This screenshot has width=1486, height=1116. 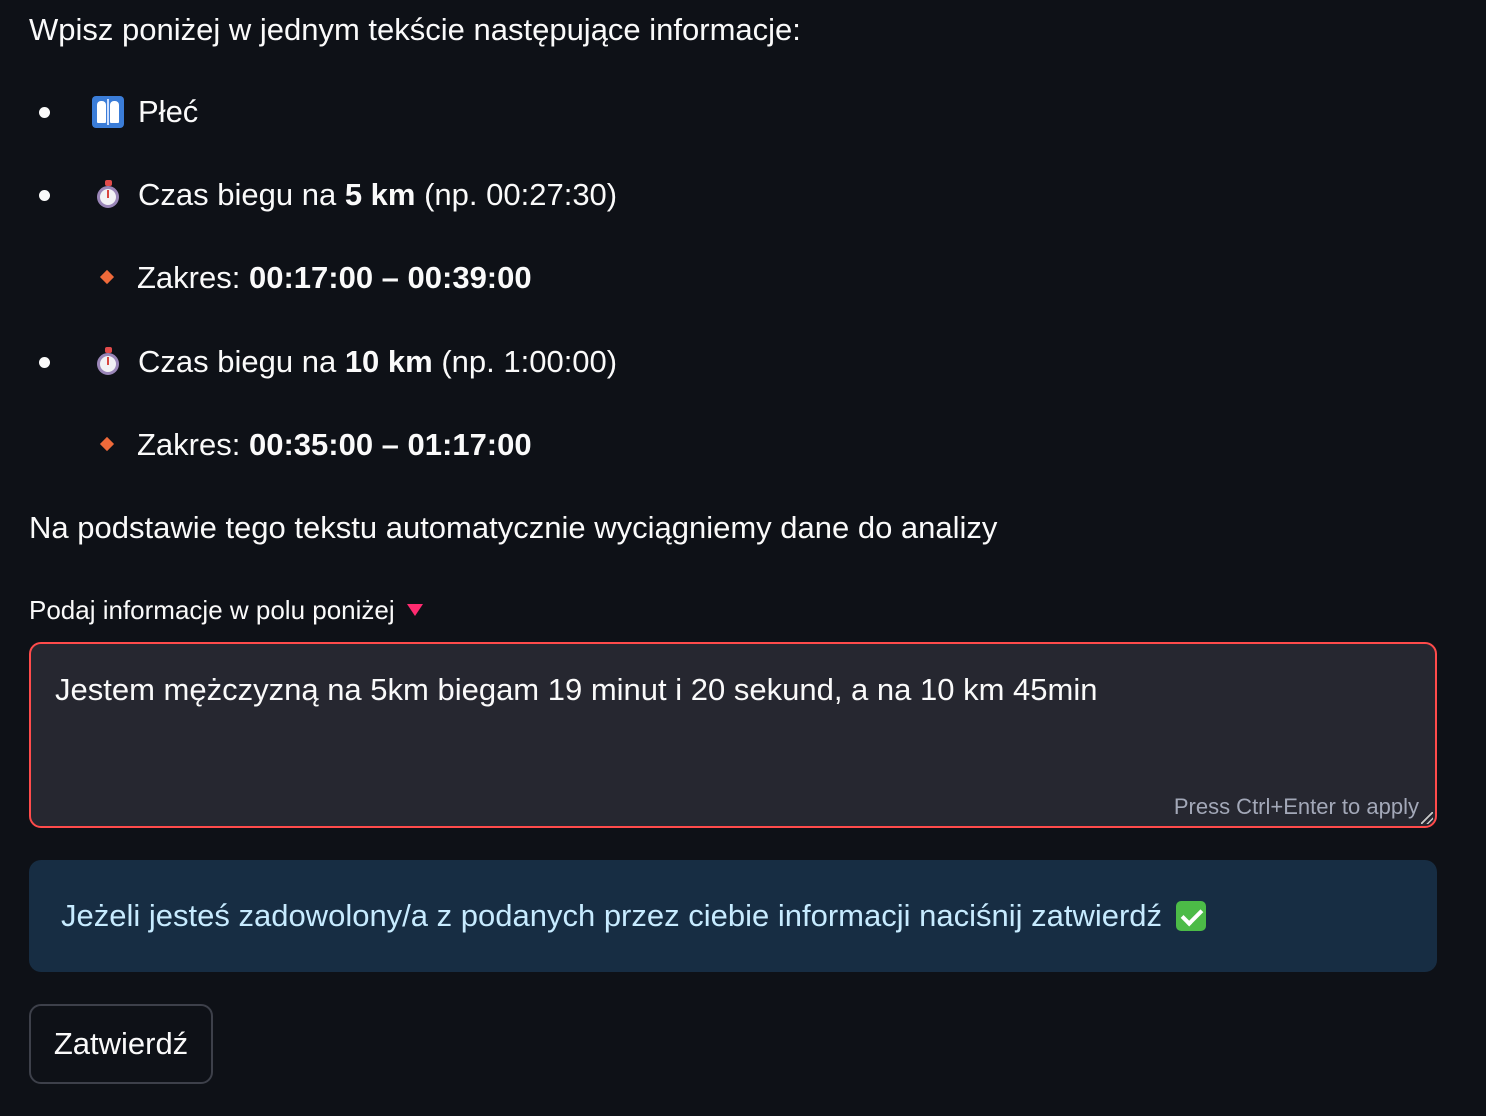 I want to click on submit-button: Zatwierdź, so click(x=121, y=1044).